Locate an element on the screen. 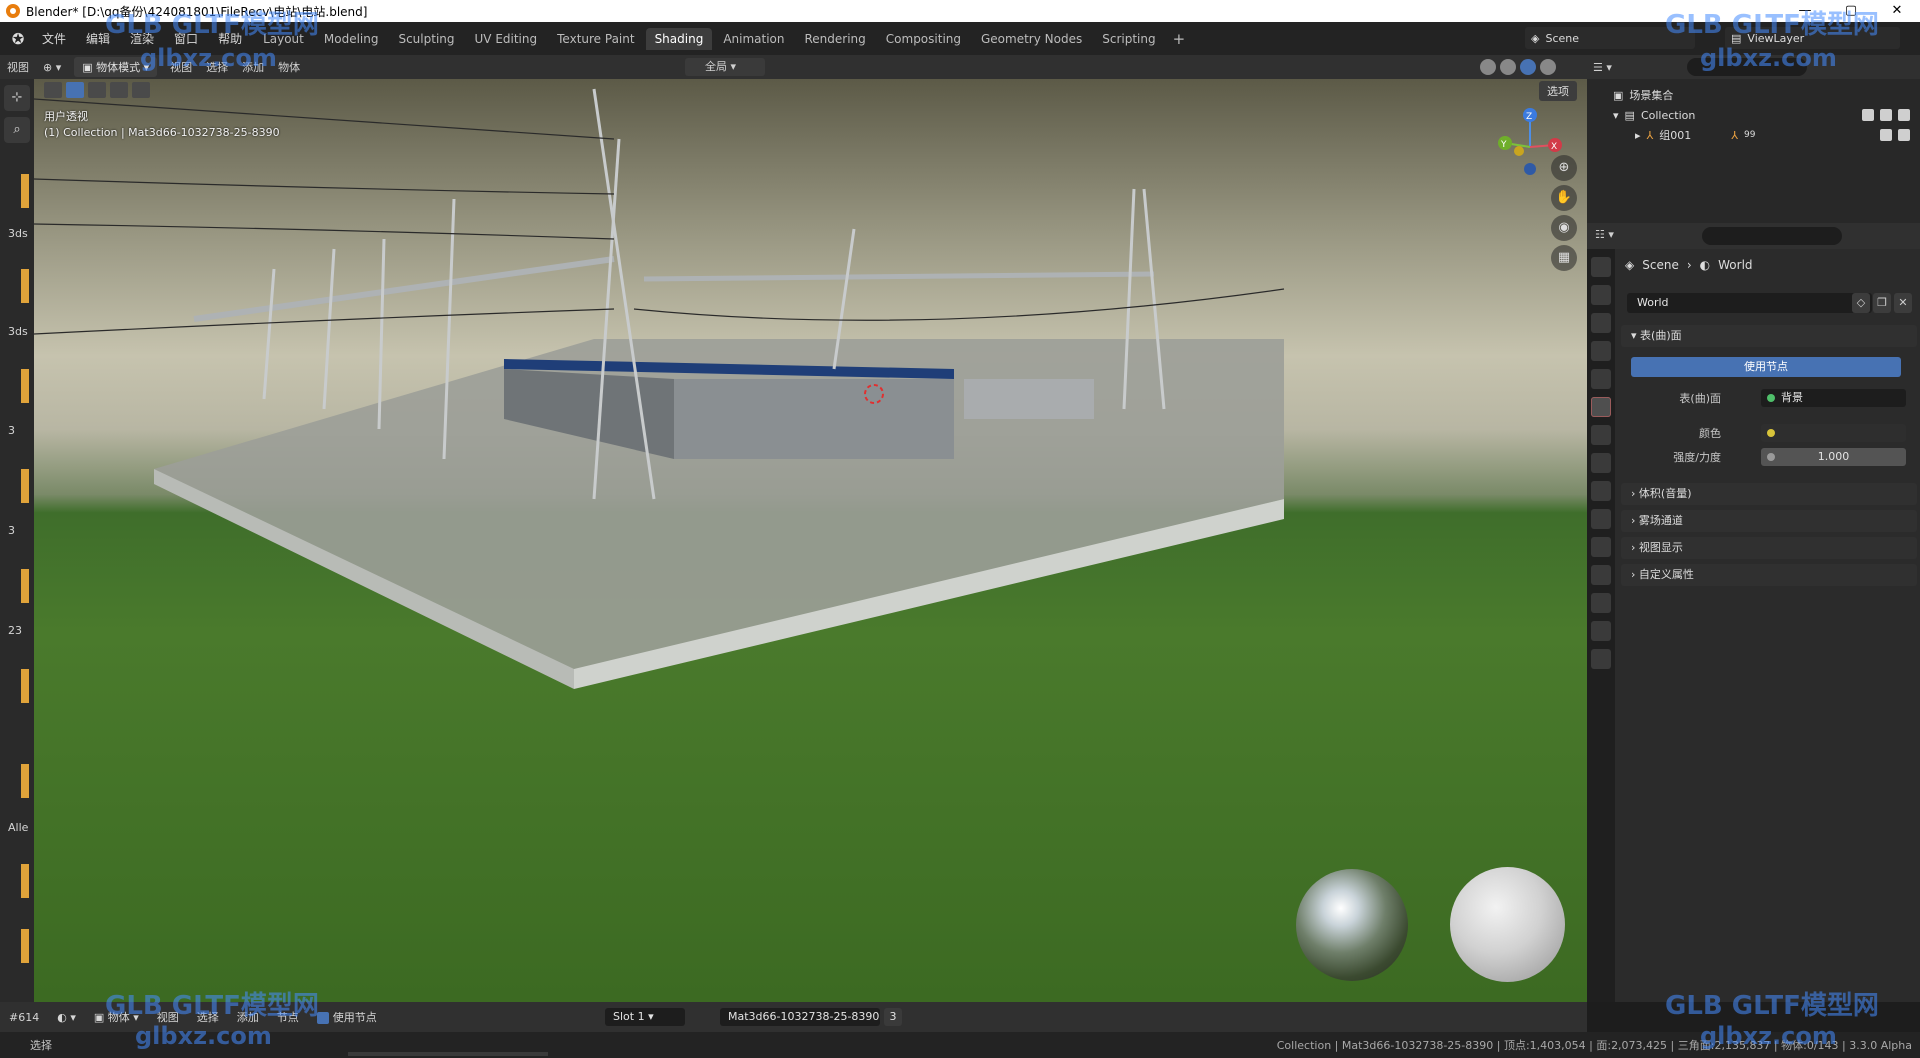  group-row: ▸ ⅄ 组001 ⅄ 99 is located at coordinates (1753, 135).